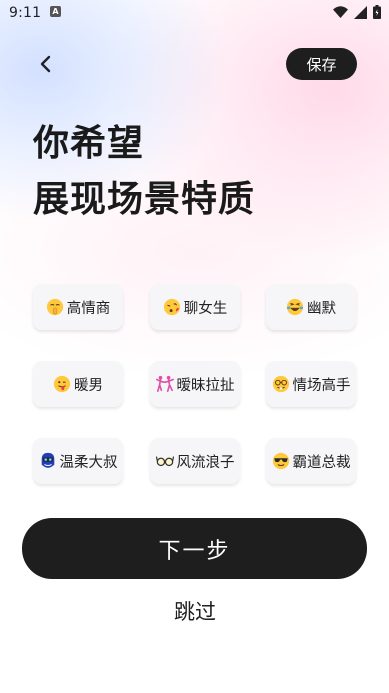  I want to click on tag-option: 幽默, so click(311, 307).